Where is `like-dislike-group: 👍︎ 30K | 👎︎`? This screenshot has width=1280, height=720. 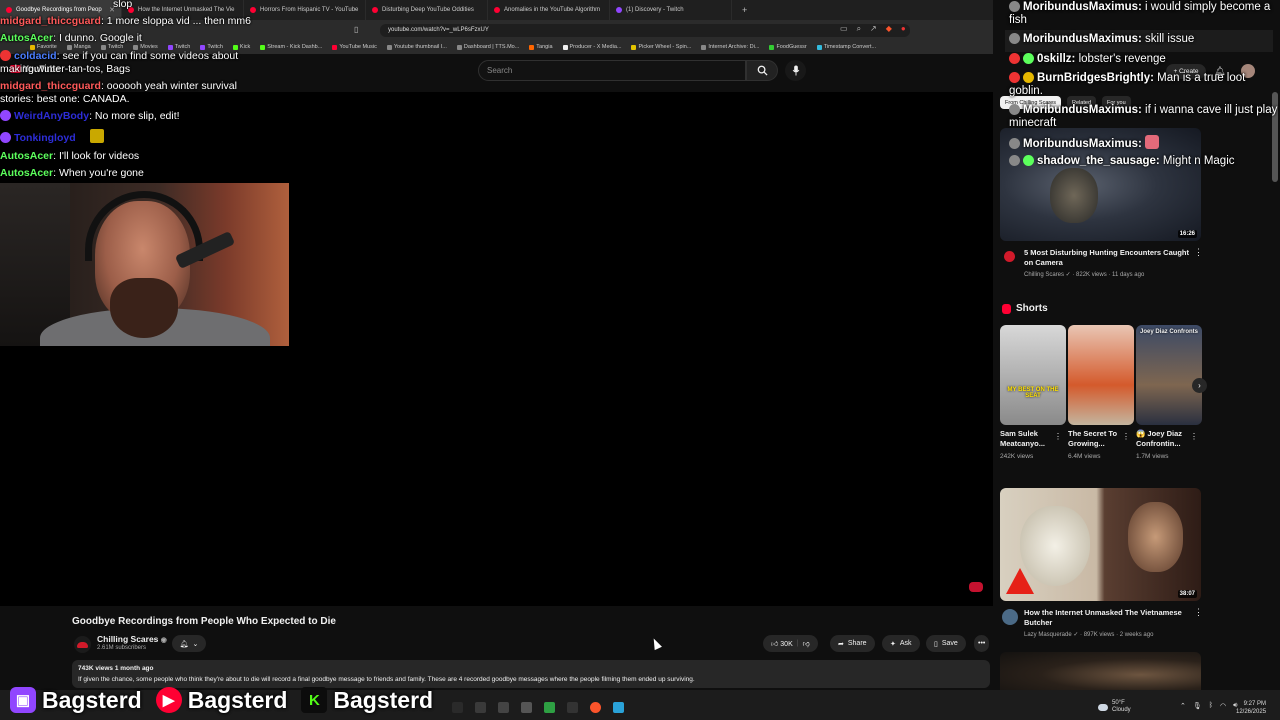 like-dislike-group: 👍︎ 30K | 👎︎ is located at coordinates (790, 643).